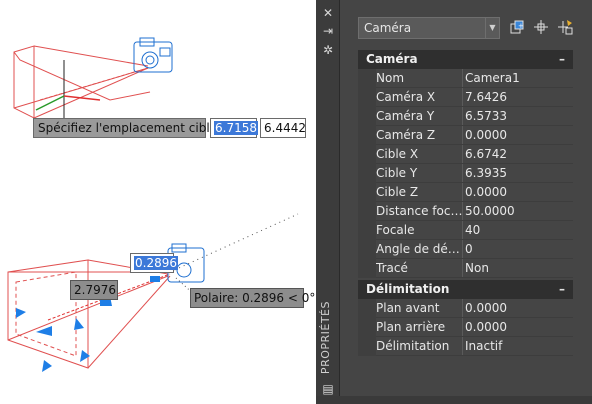  What do you see at coordinates (130, 128) in the screenshot?
I see `command-prompt-text: Spécifiez l'emplacement cible:` at bounding box center [130, 128].